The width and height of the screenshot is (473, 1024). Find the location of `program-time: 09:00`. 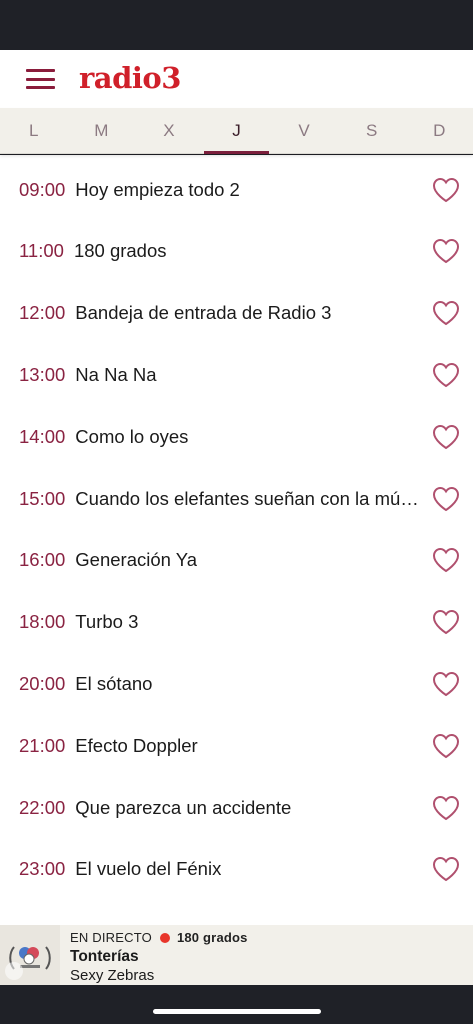

program-time: 09:00 is located at coordinates (42, 189).